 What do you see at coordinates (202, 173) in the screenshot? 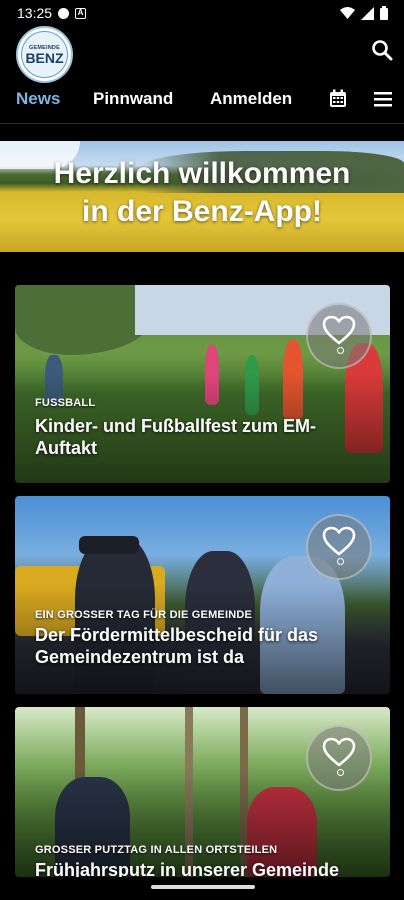
I see `welcome-title-line1: Herzlich willkommen` at bounding box center [202, 173].